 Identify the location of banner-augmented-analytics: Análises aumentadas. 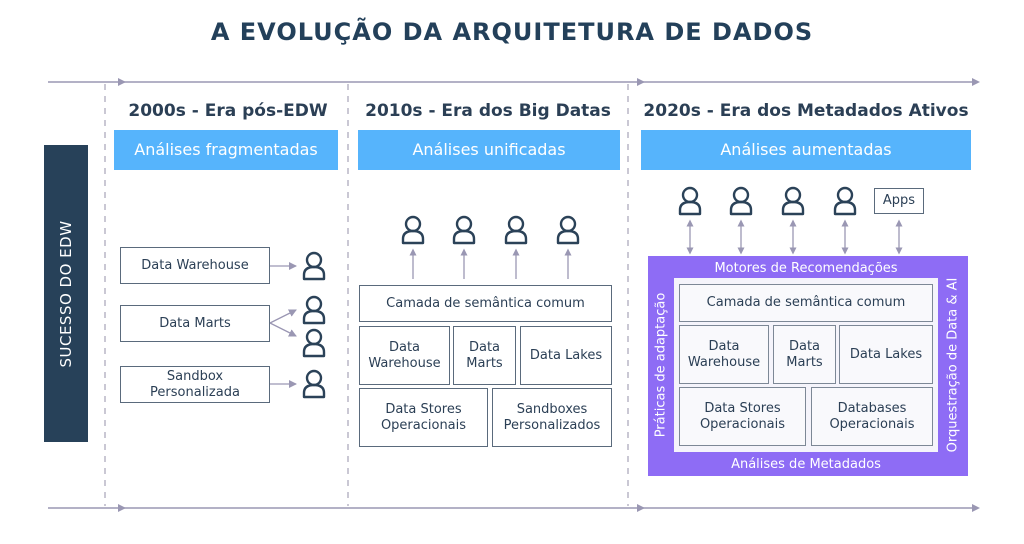
(806, 150).